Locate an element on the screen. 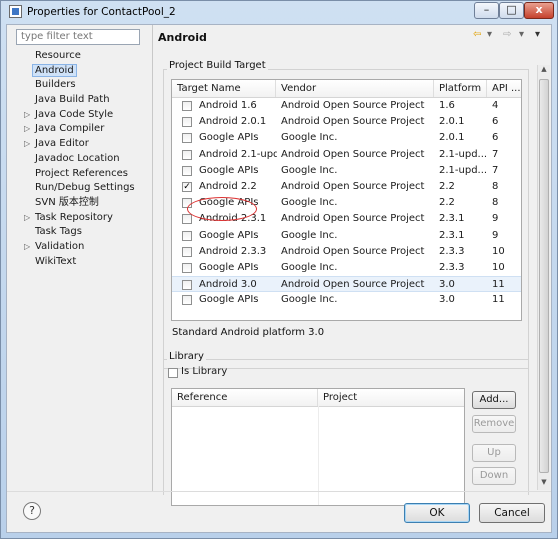 This screenshot has width=558, height=539. target-checkbox: ✓ is located at coordinates (187, 187).